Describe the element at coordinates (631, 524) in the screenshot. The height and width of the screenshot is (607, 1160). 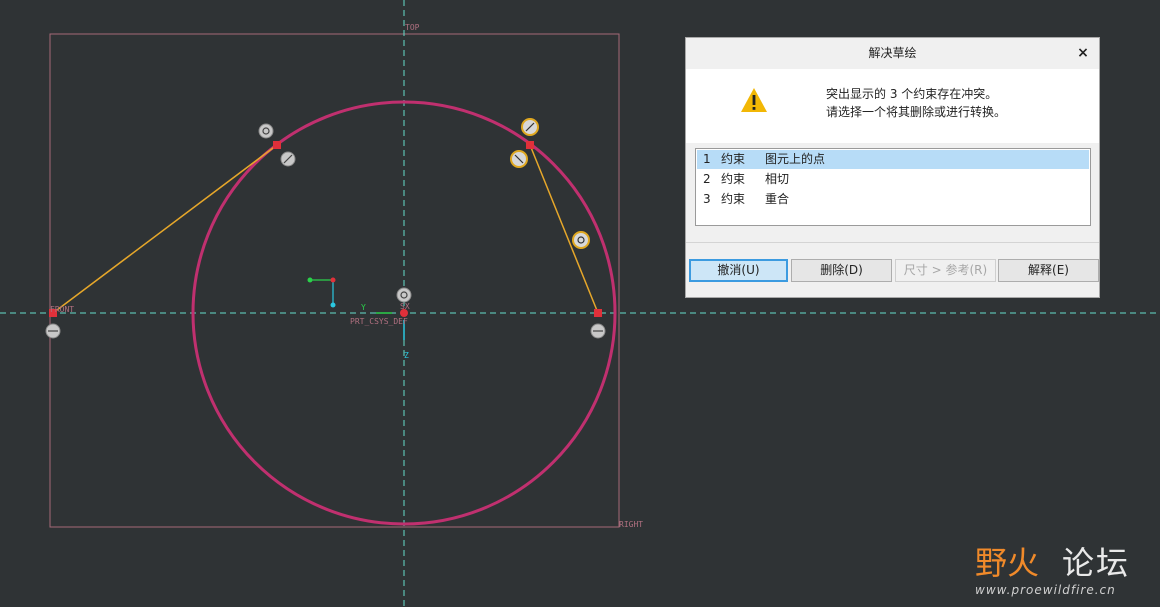
I see `datum-label-right: RIGHT` at that location.